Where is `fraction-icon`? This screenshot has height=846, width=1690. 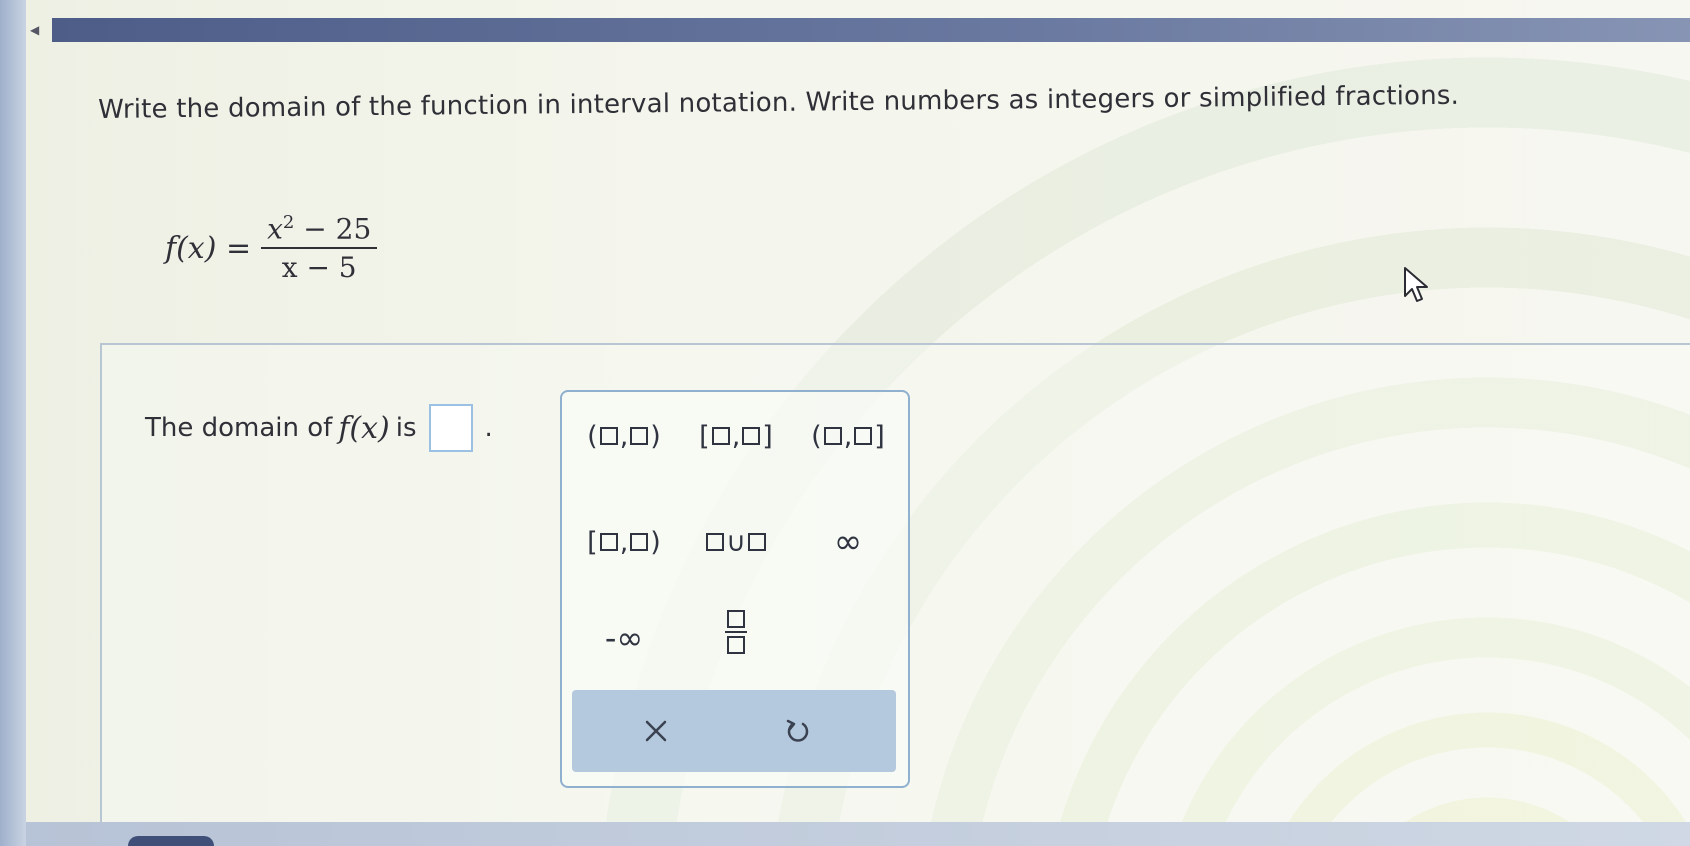
fraction-icon is located at coordinates (736, 632).